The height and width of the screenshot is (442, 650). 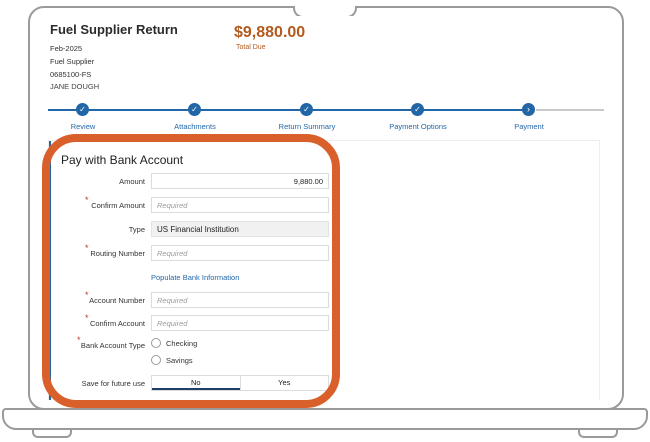 What do you see at coordinates (598, 433) in the screenshot?
I see `laptop-foot-right` at bounding box center [598, 433].